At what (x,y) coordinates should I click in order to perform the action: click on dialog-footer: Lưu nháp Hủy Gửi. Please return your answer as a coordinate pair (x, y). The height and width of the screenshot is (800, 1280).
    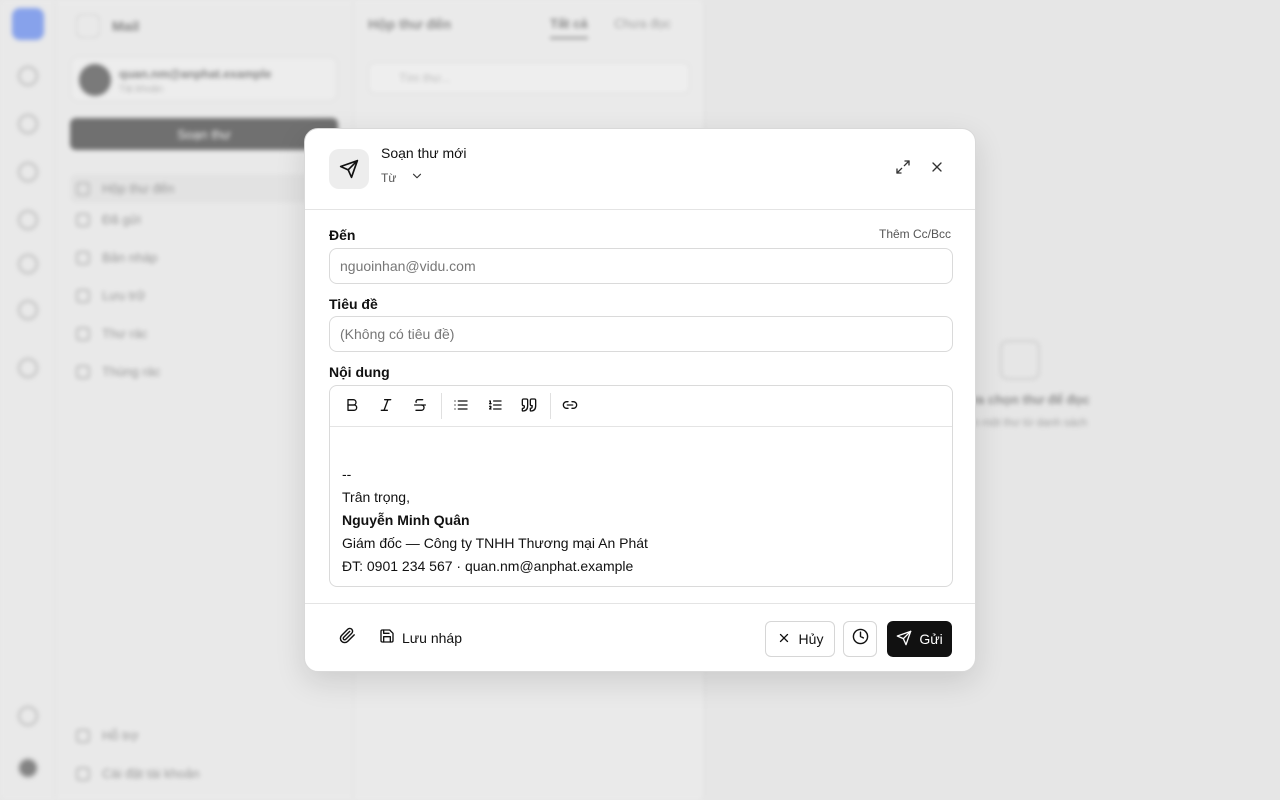
    Looking at the image, I should click on (640, 637).